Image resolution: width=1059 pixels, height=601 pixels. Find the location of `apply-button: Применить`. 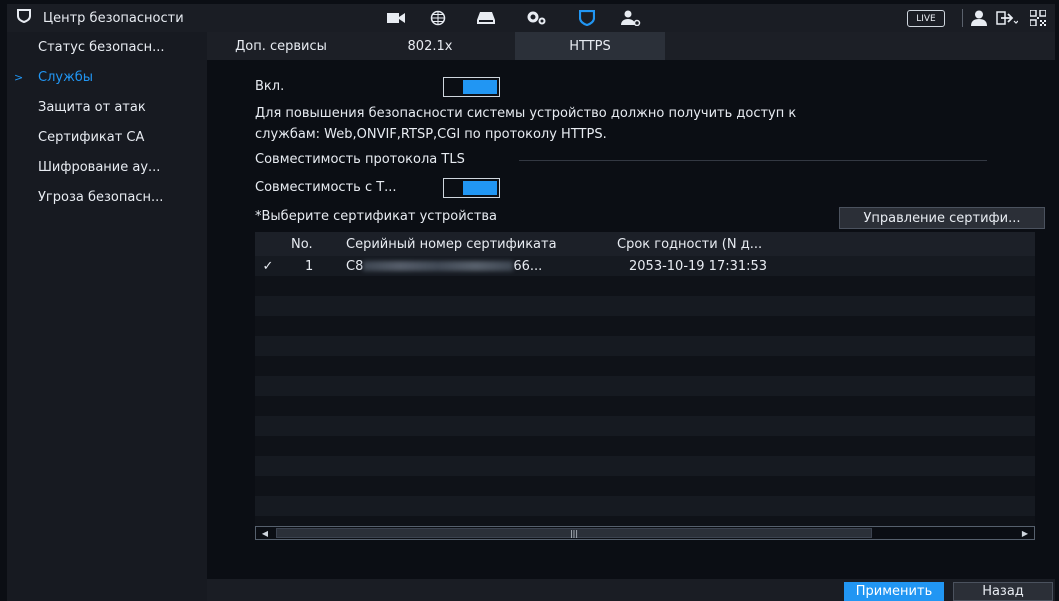

apply-button: Применить is located at coordinates (894, 591).